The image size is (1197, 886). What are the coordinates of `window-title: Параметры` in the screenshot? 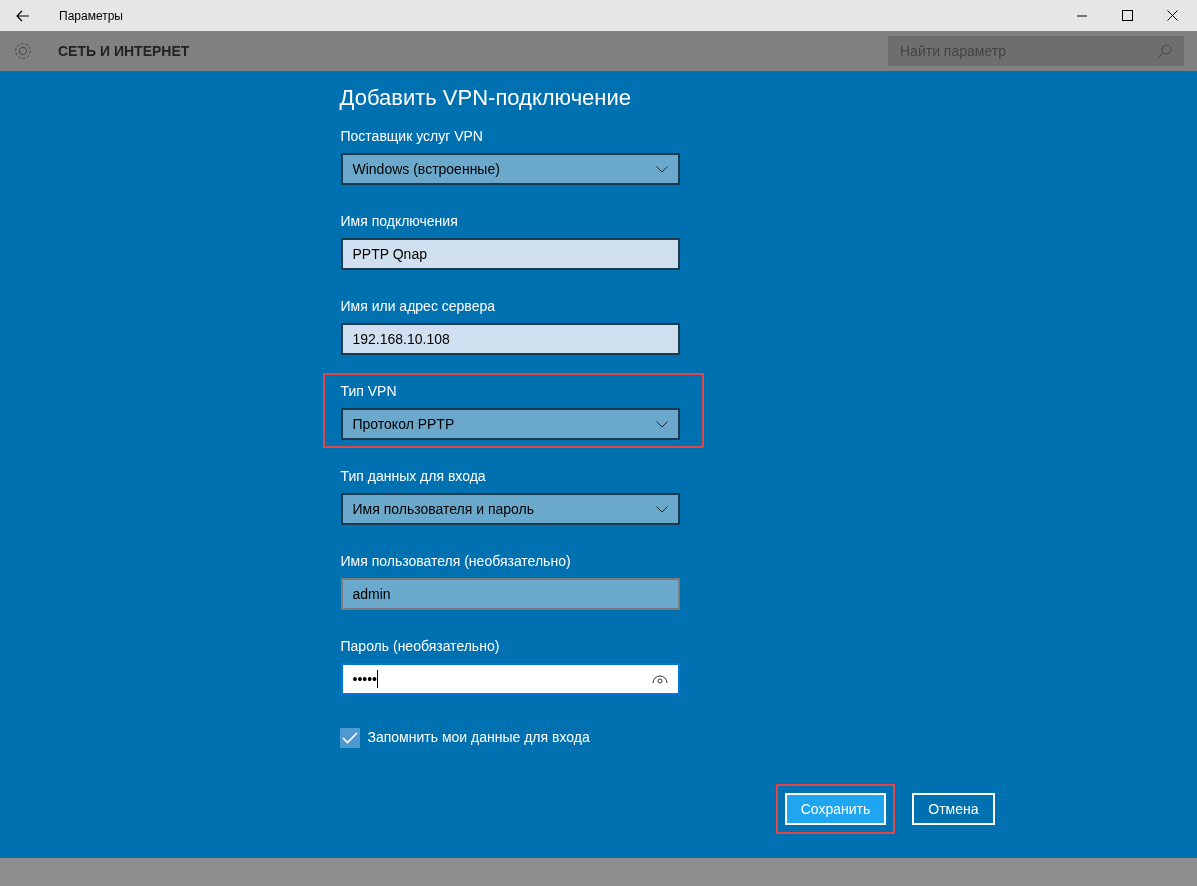 It's located at (91, 16).